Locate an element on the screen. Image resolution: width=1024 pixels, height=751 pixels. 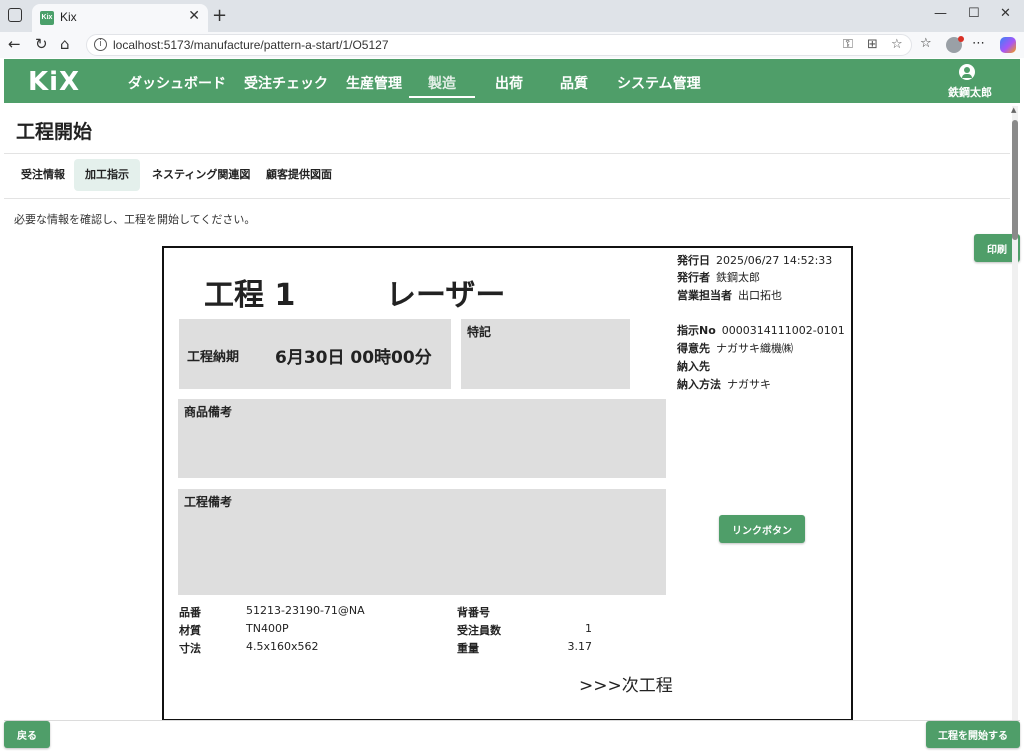
weight-label: 重量 is located at coordinates (468, 648).